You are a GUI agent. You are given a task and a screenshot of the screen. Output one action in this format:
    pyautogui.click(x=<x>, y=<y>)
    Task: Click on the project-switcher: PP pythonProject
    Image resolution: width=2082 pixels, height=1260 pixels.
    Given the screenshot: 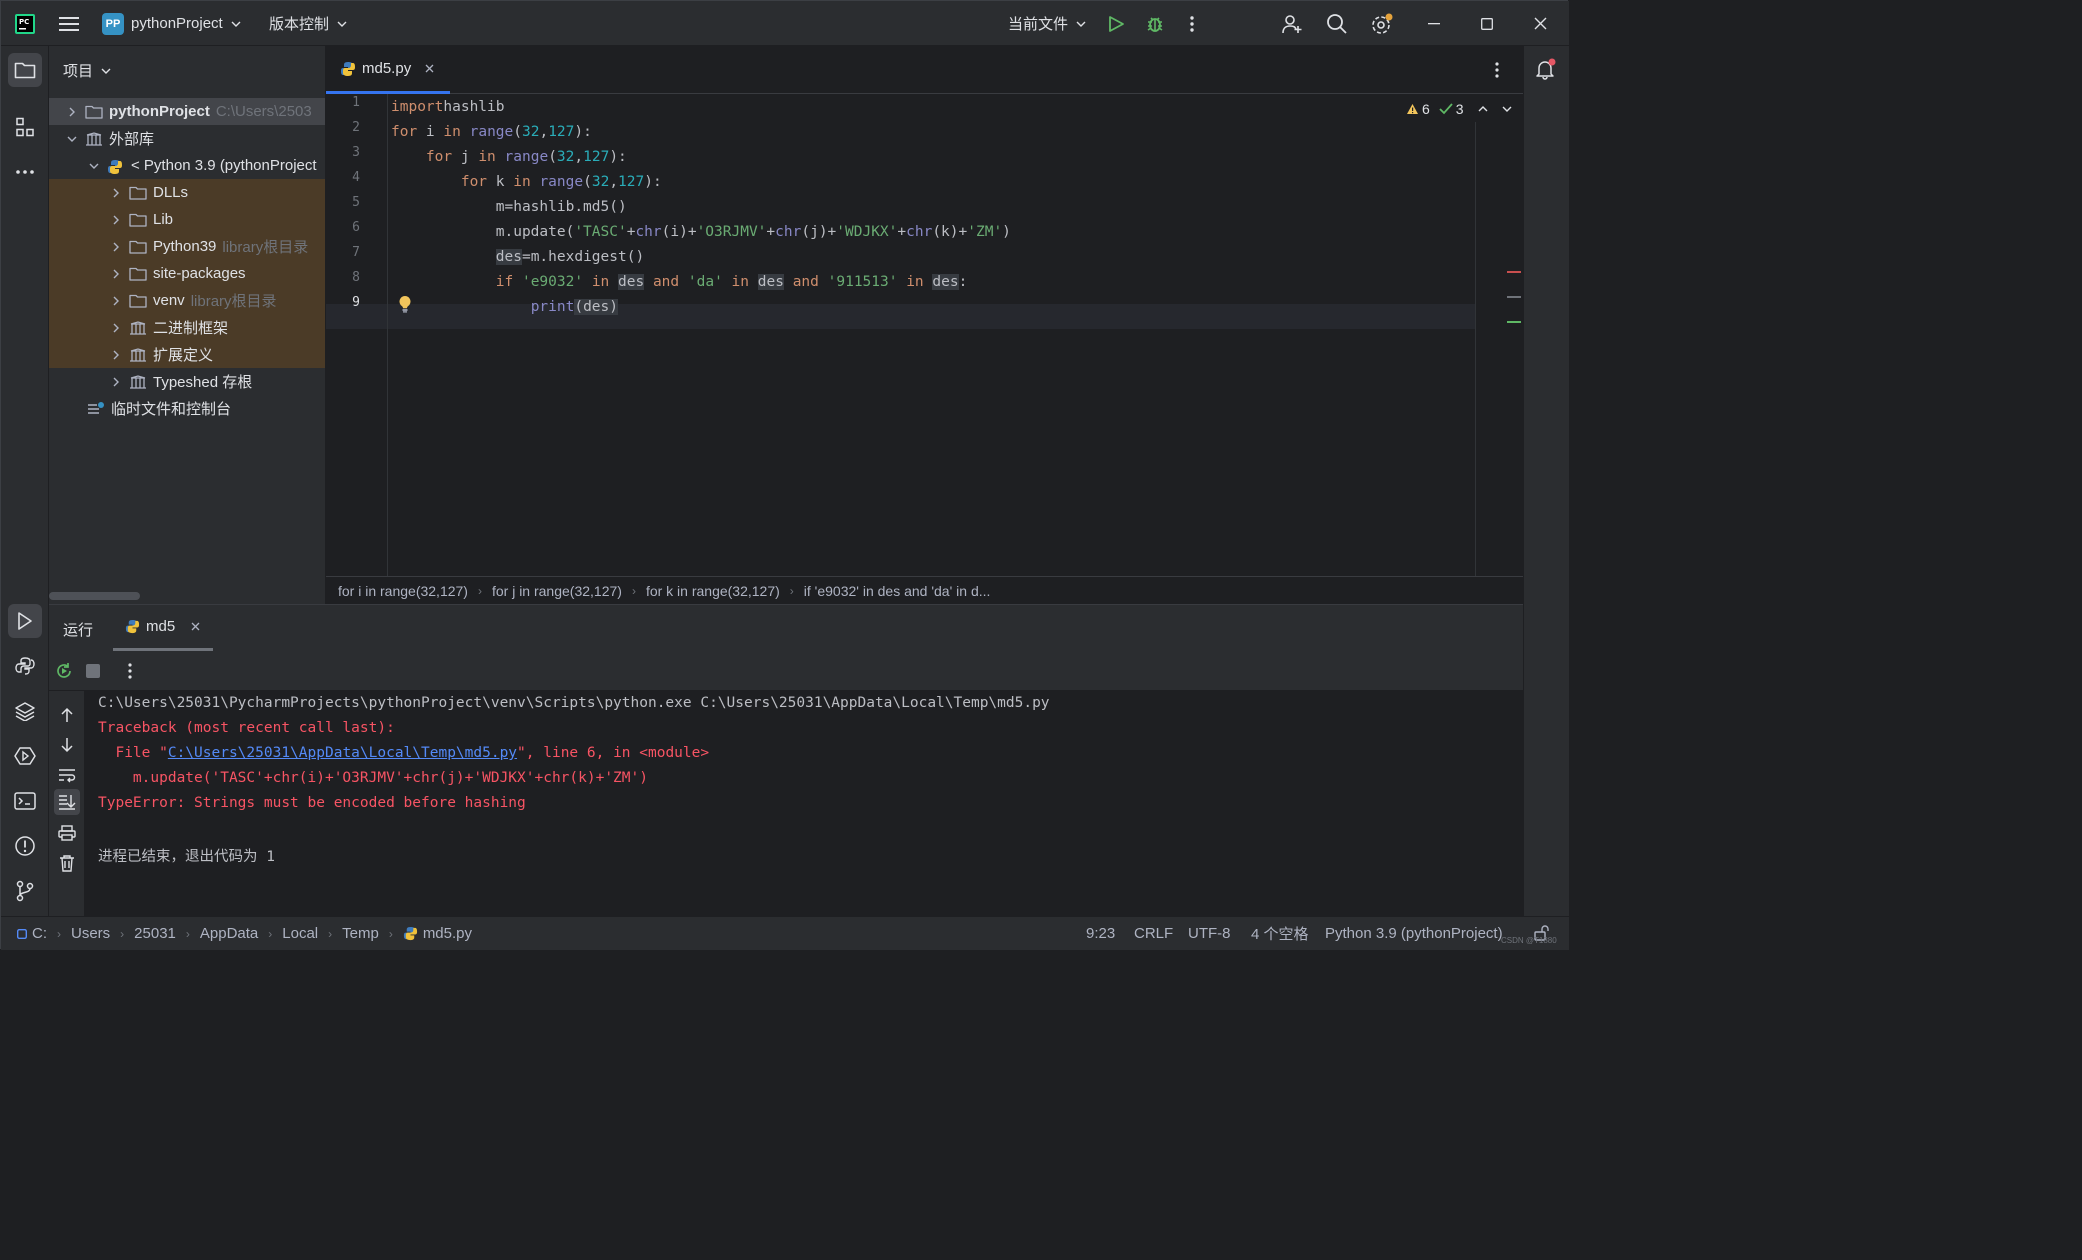 What is the action you would take?
    pyautogui.click(x=171, y=23)
    